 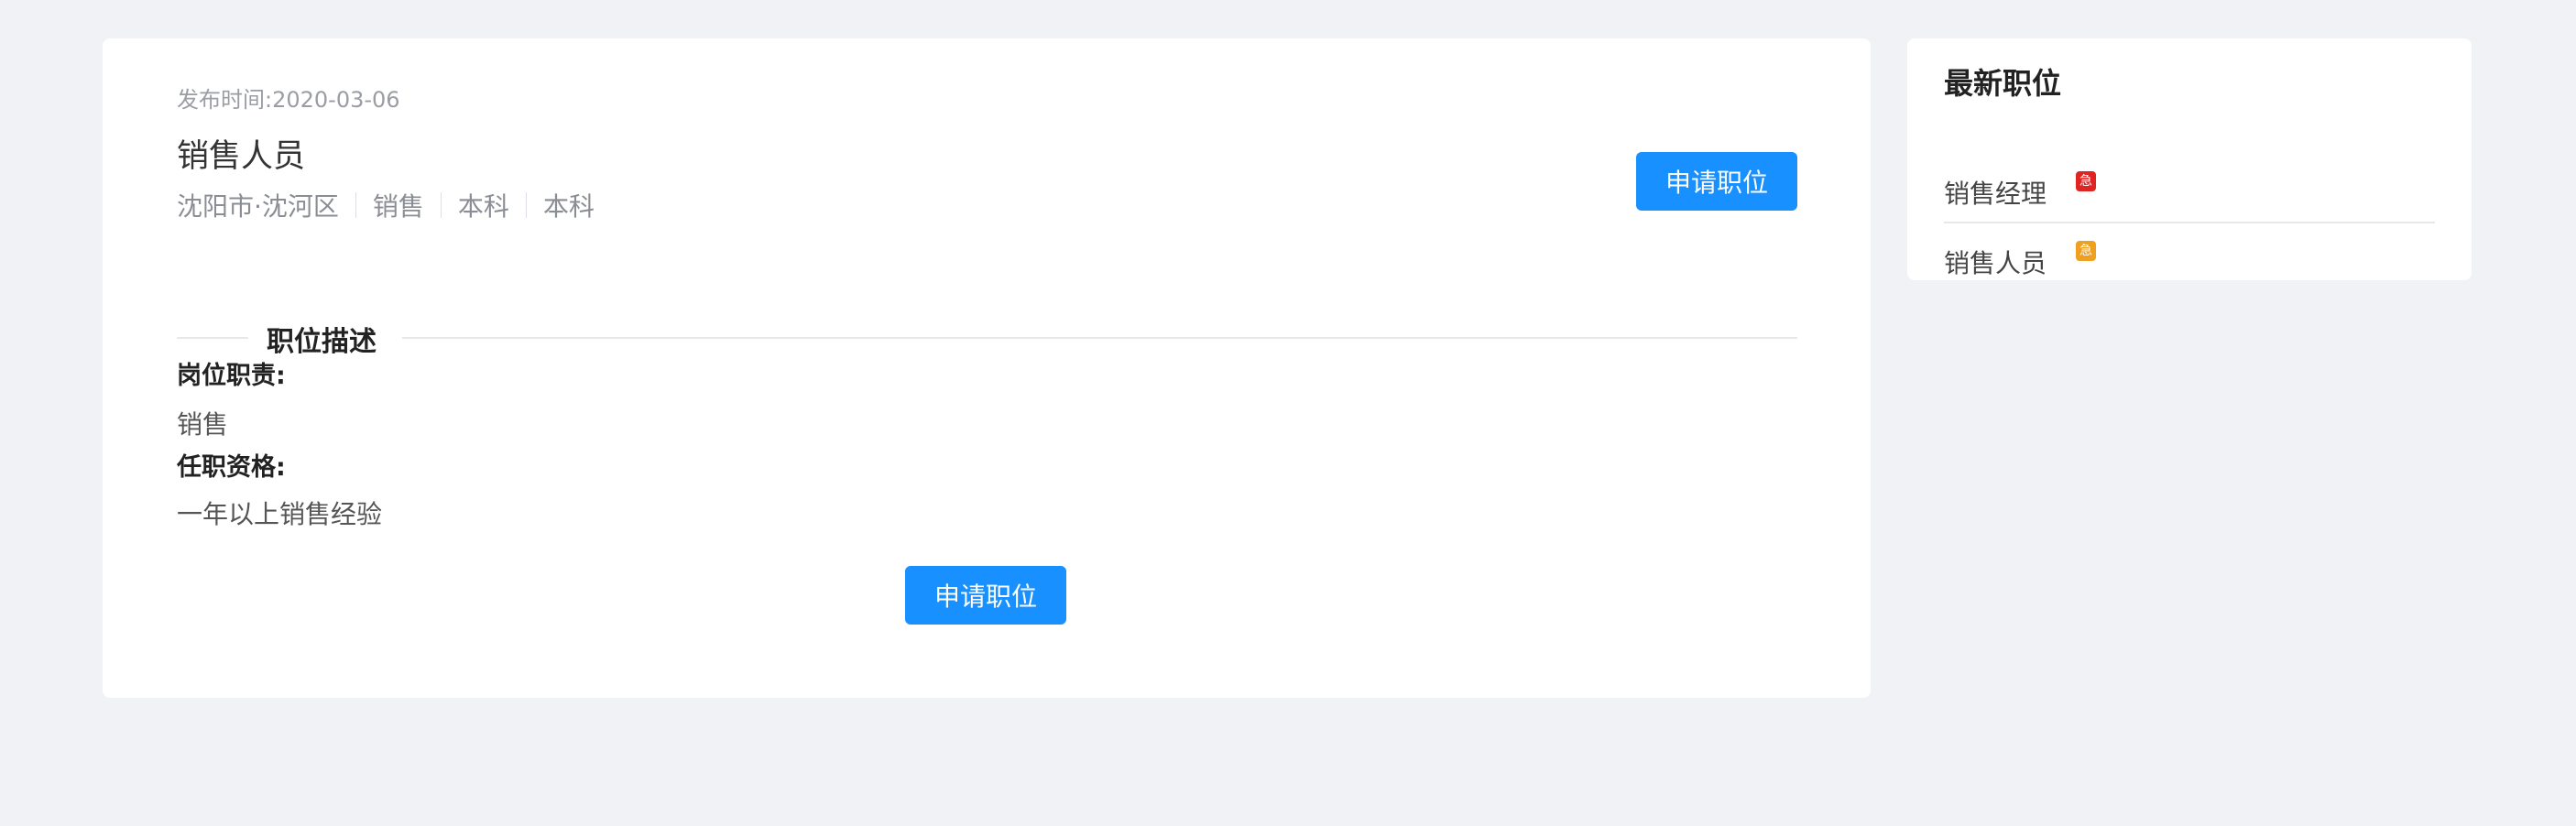 I want to click on job-title: 销售人员, so click(x=241, y=156).